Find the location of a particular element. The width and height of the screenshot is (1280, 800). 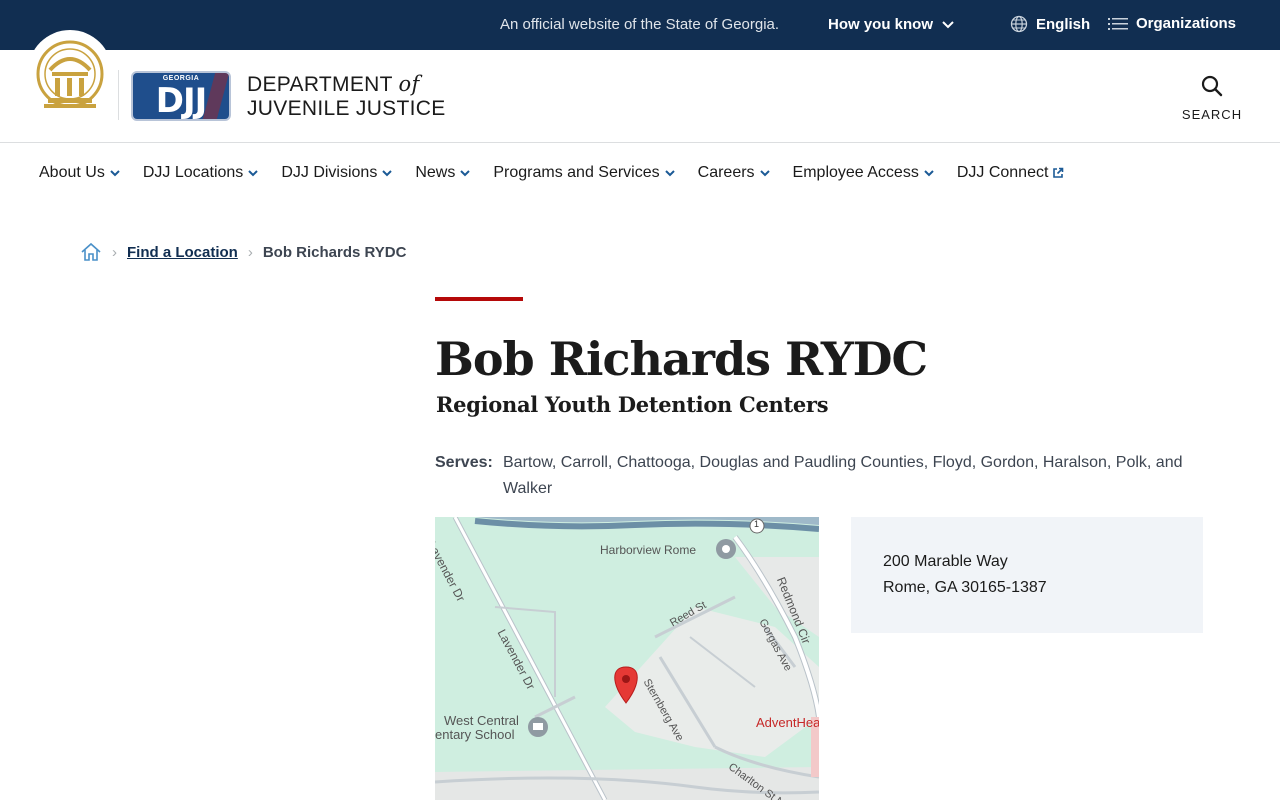

page-title: Bob Richards RYDC is located at coordinates (681, 359).